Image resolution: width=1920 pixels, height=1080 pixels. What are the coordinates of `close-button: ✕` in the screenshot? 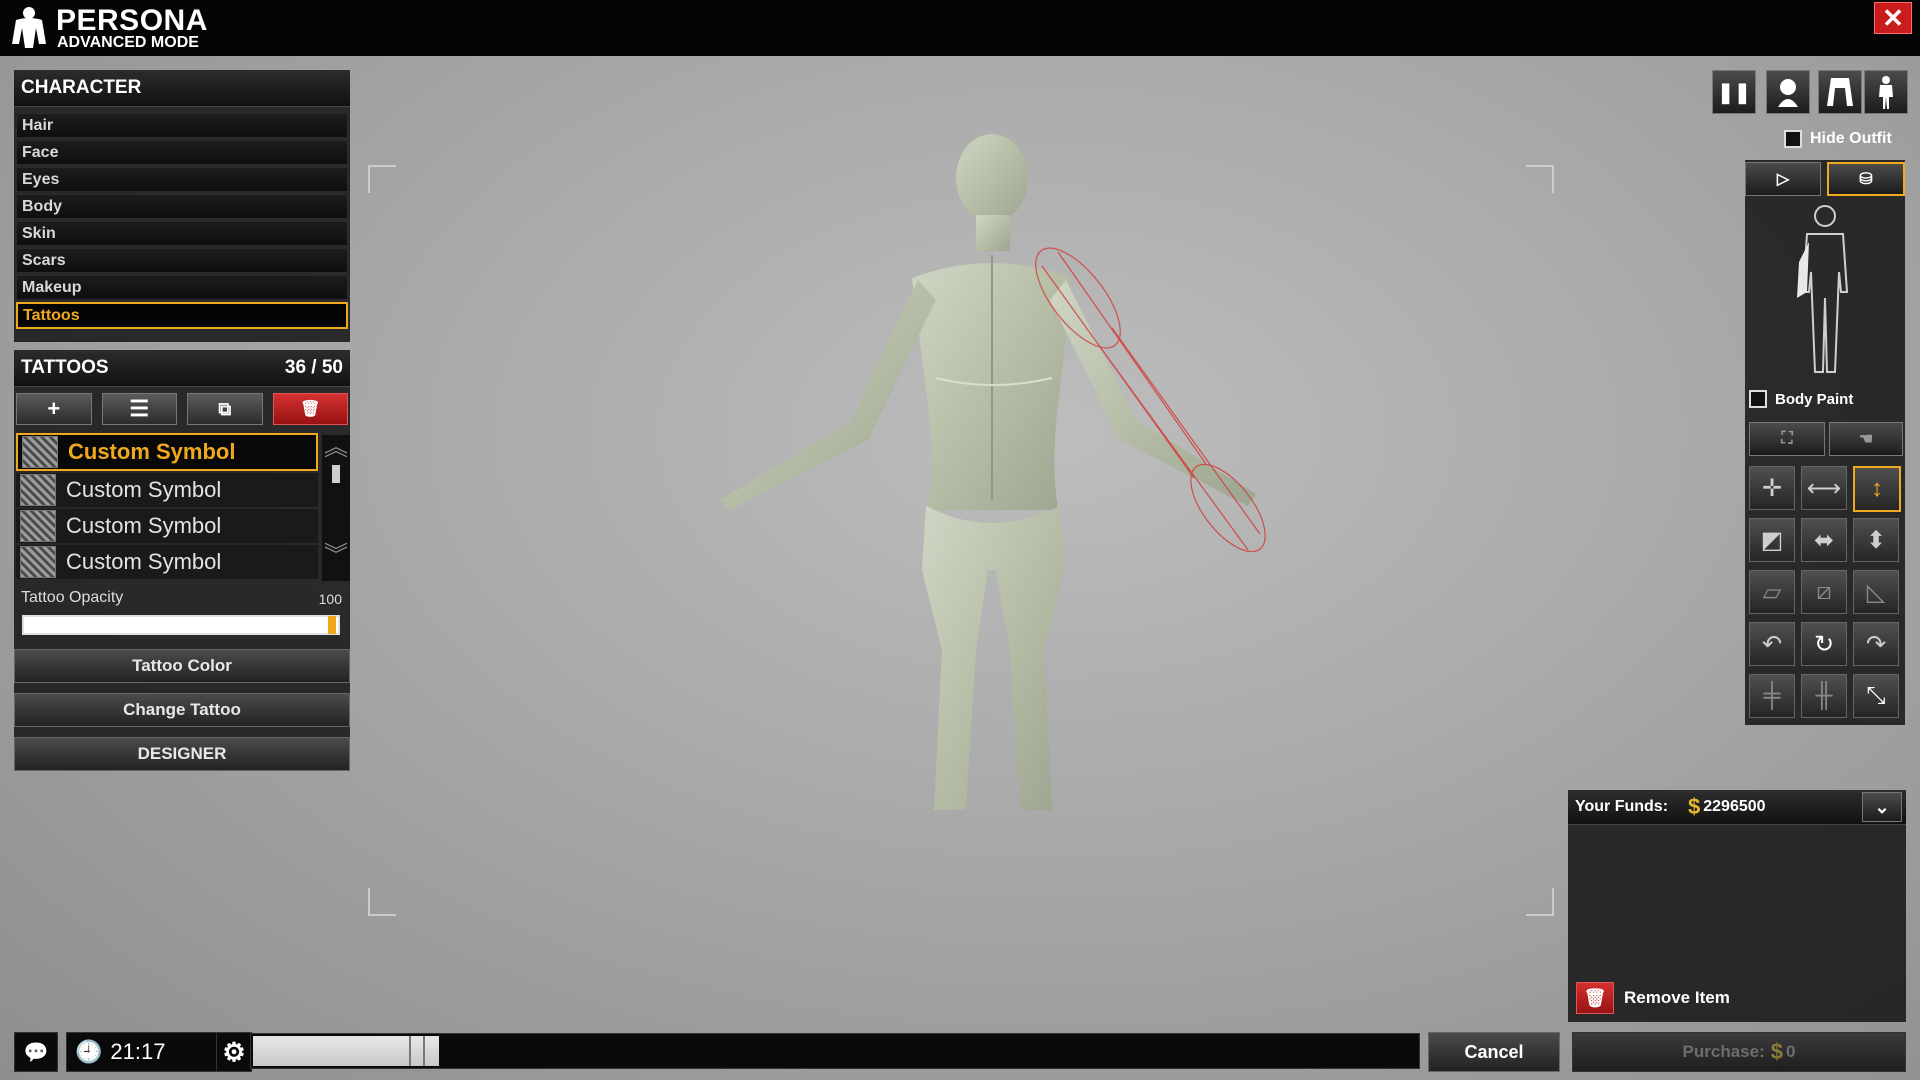 It's located at (1893, 18).